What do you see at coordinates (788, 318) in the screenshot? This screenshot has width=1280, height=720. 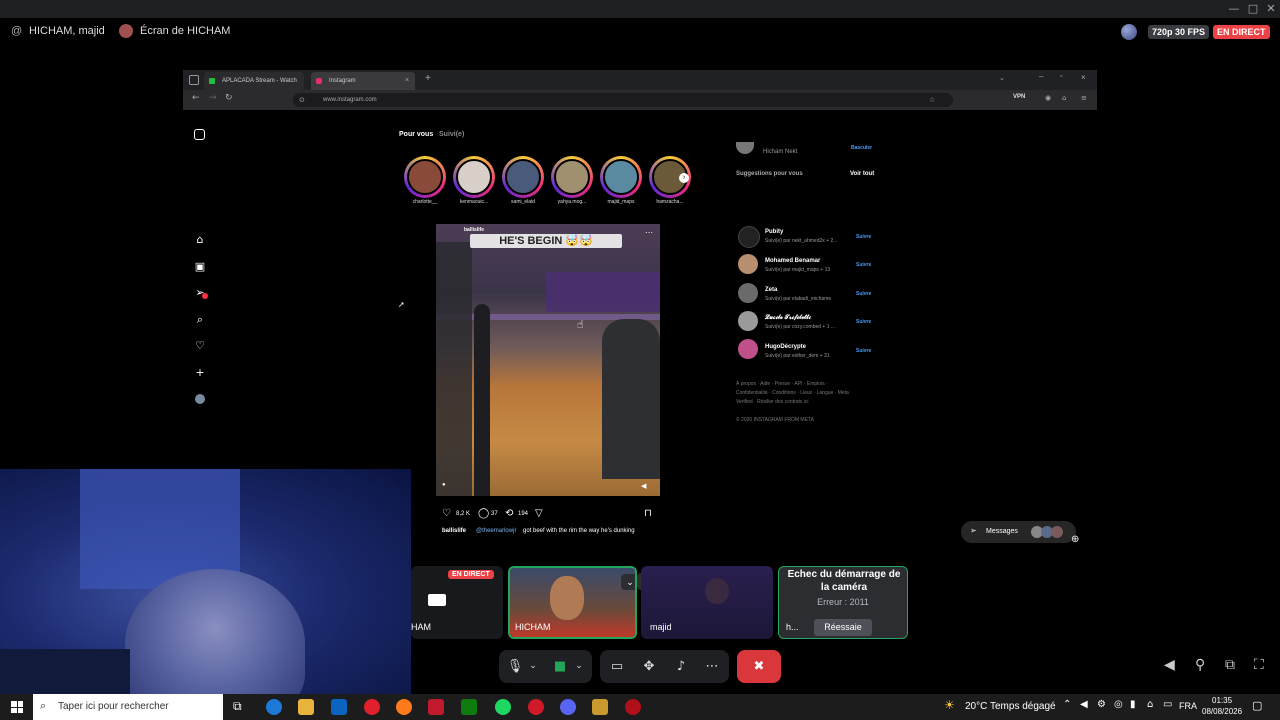 I see `suggestion-name: 𝓛𝓾𝓬𝓲𝓵𝓮 𝓣𝓻𝓲𝓯𝓲𝓵𝓮𝓽𝓽𝓲` at bounding box center [788, 318].